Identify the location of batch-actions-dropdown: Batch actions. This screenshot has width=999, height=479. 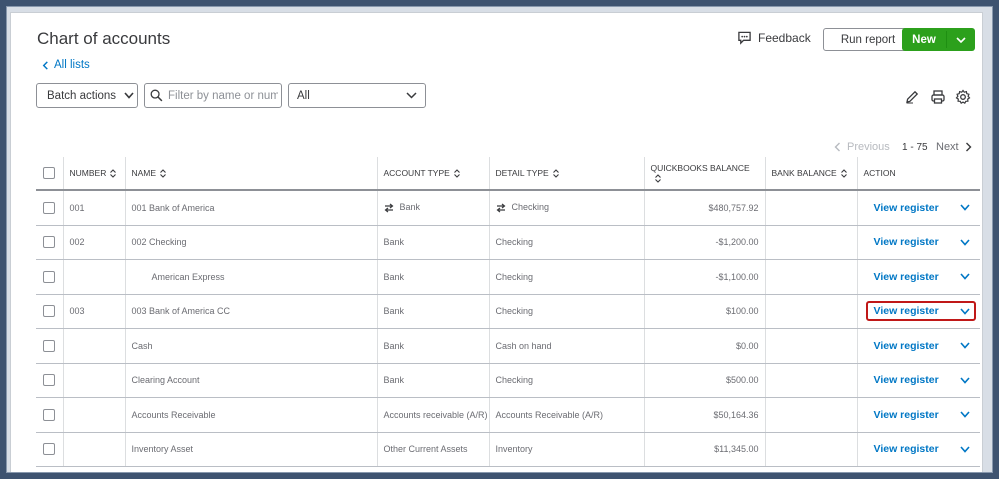
(87, 95).